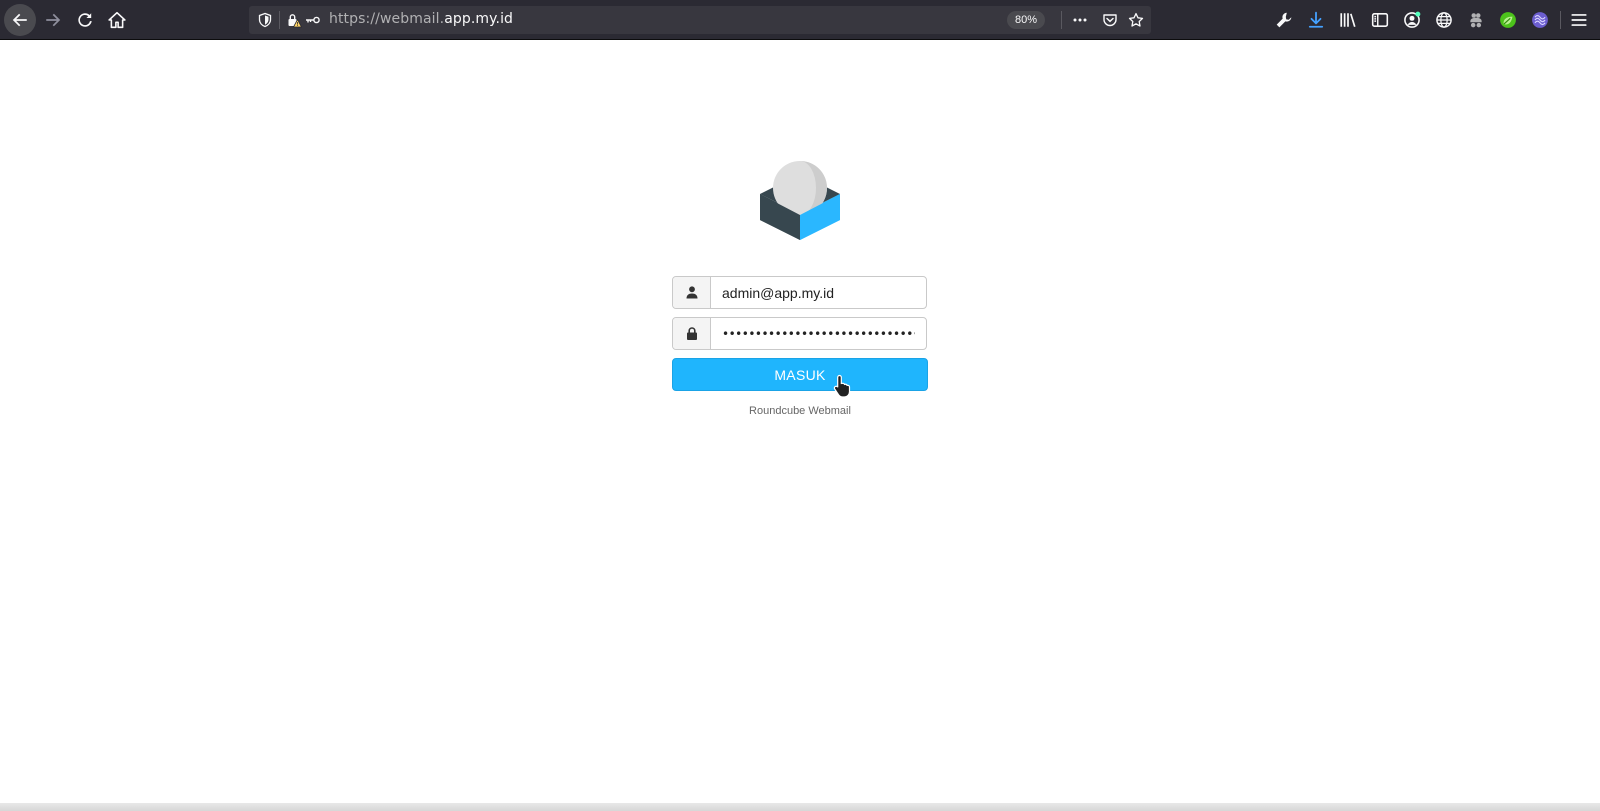 This screenshot has width=1600, height=811. I want to click on url-separator-right, so click(1061, 20).